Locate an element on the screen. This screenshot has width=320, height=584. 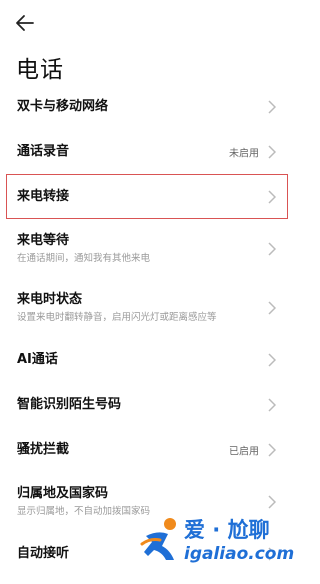
incoming-call-status-item: 来电时状态 设置来电时翻转静音，启用闪光灯或距离感应等 is located at coordinates (146, 307).